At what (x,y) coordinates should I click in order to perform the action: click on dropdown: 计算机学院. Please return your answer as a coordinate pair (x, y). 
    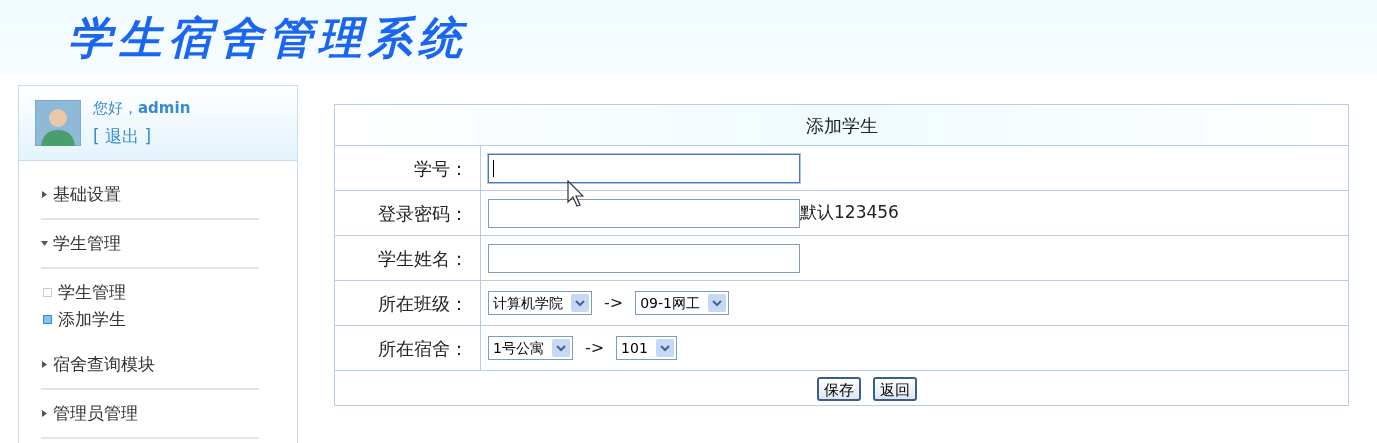
    Looking at the image, I should click on (540, 303).